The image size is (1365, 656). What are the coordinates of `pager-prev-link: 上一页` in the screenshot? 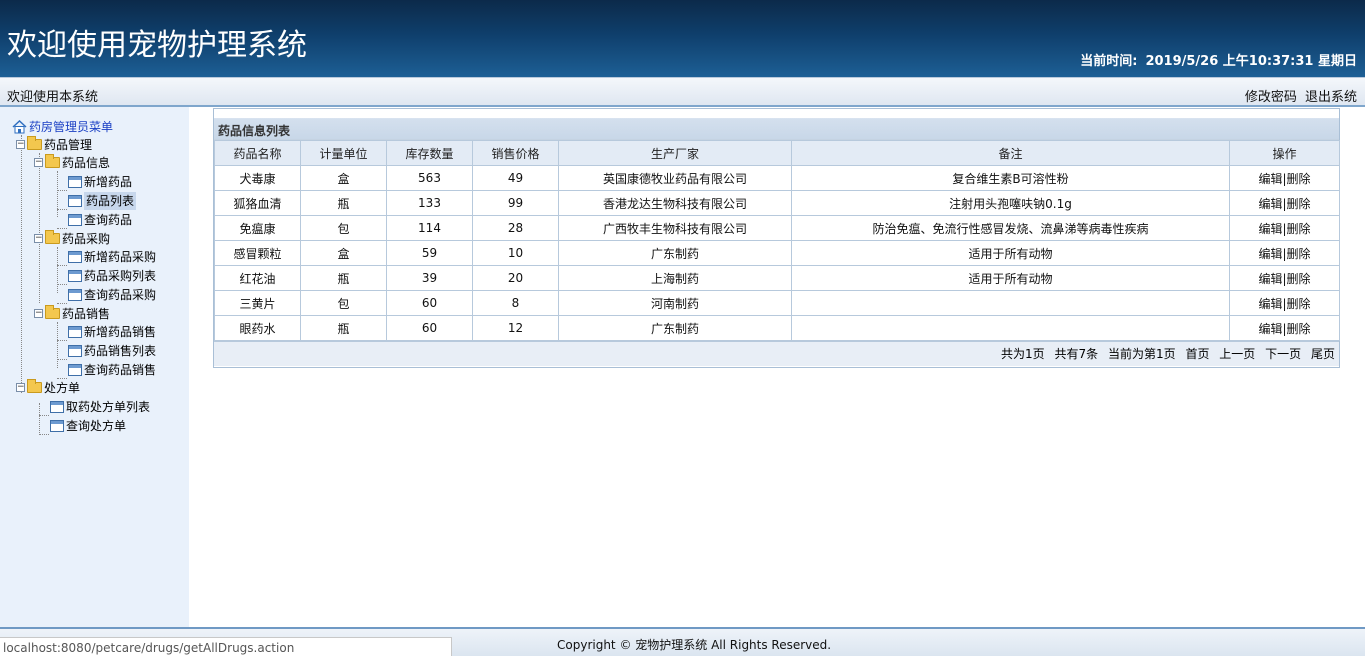 It's located at (1237, 354).